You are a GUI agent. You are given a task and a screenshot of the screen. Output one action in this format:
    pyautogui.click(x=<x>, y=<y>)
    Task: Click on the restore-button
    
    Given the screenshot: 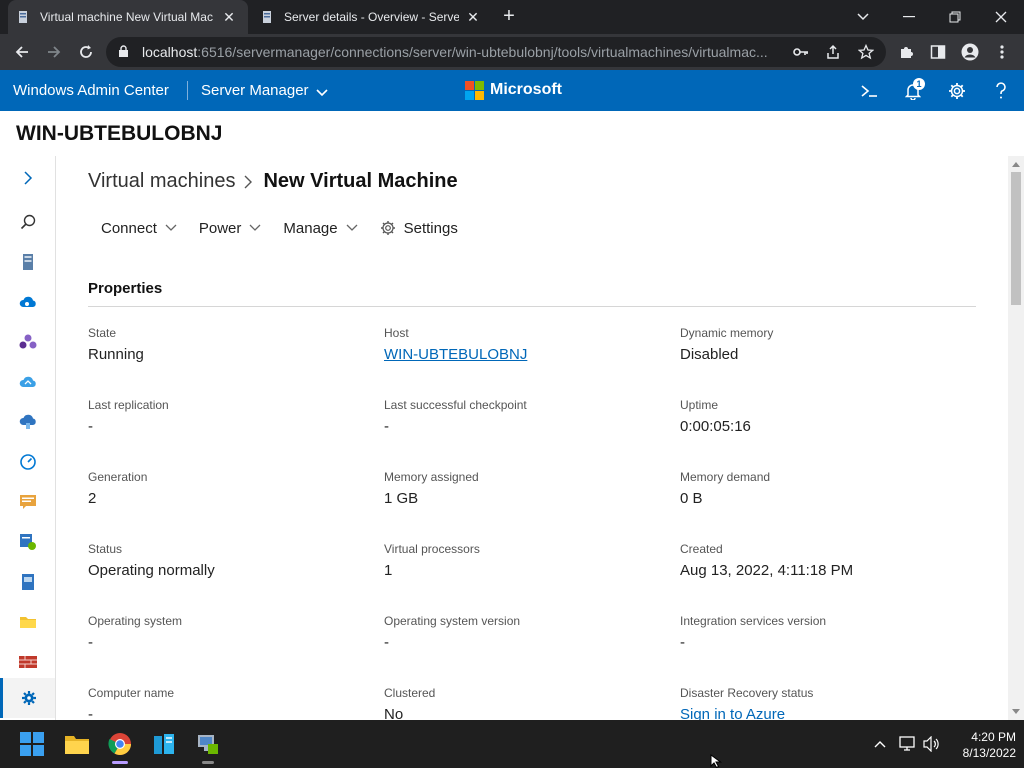 What is the action you would take?
    pyautogui.click(x=955, y=17)
    